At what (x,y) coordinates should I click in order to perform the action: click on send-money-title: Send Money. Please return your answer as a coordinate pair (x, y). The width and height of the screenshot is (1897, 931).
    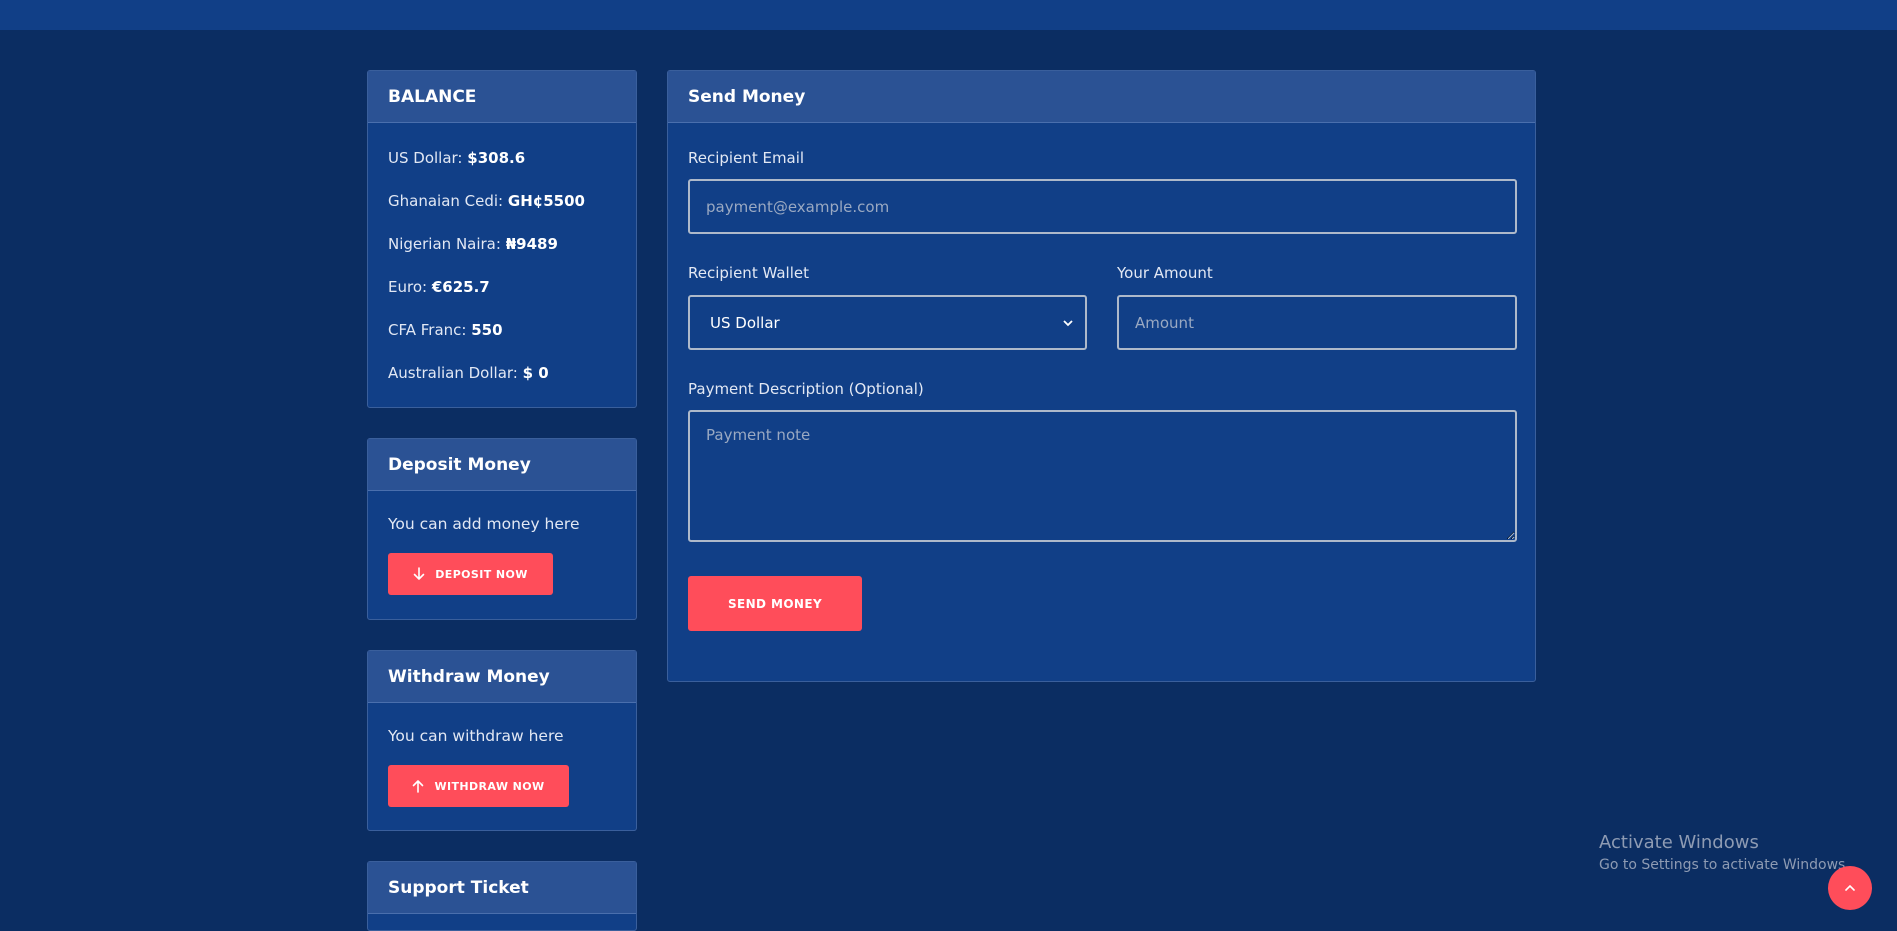
    Looking at the image, I should click on (1101, 97).